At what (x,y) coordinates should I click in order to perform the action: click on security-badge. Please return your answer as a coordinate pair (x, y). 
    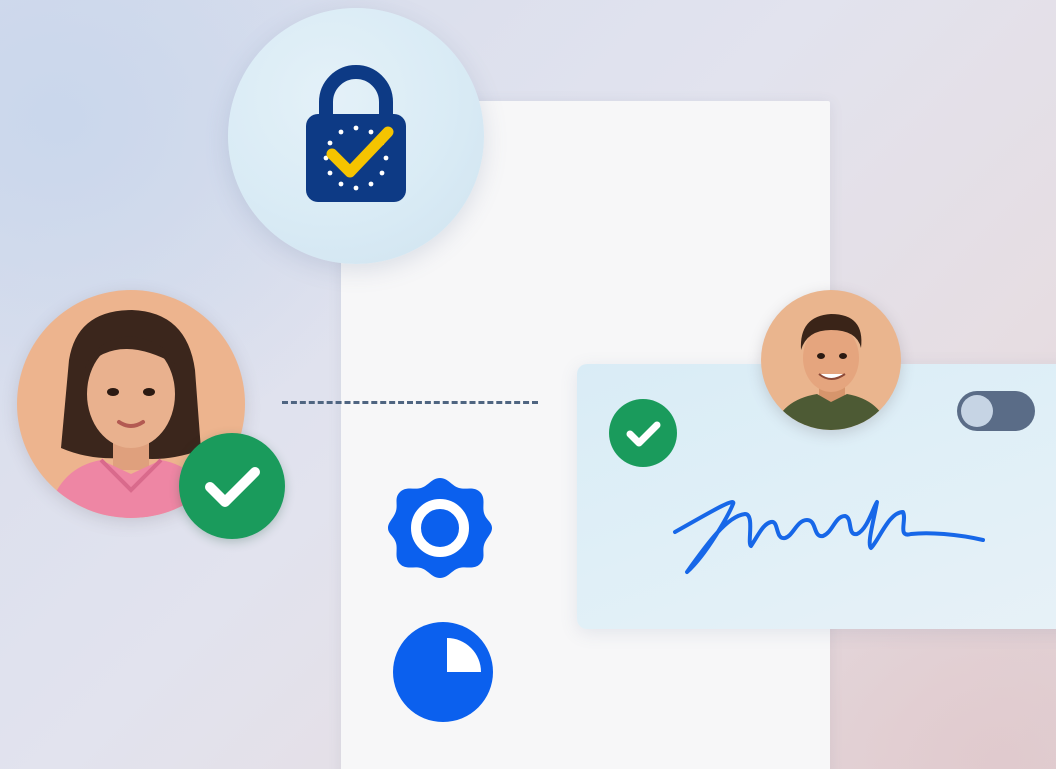
    Looking at the image, I should click on (356, 136).